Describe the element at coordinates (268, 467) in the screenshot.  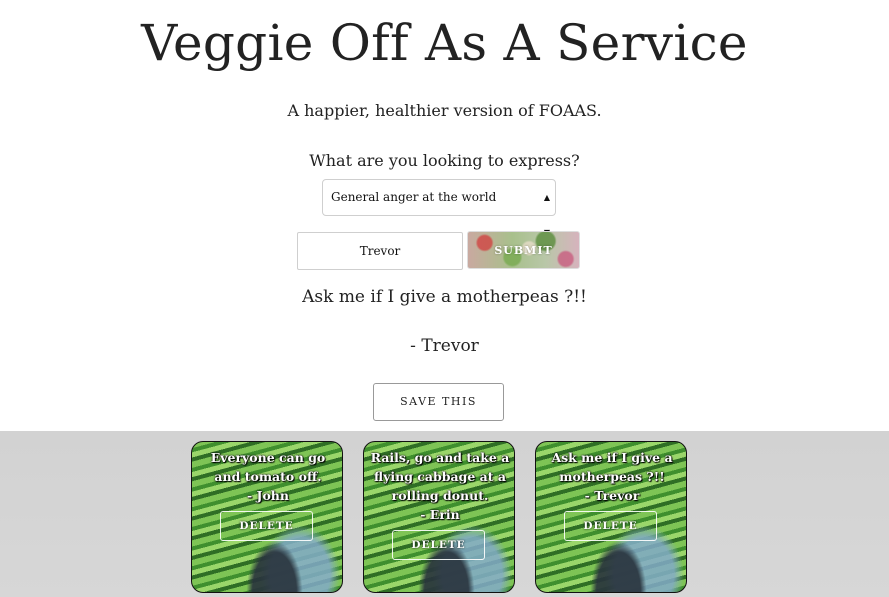
I see `saved-card-message: Everyone can go and tomato off.` at that location.